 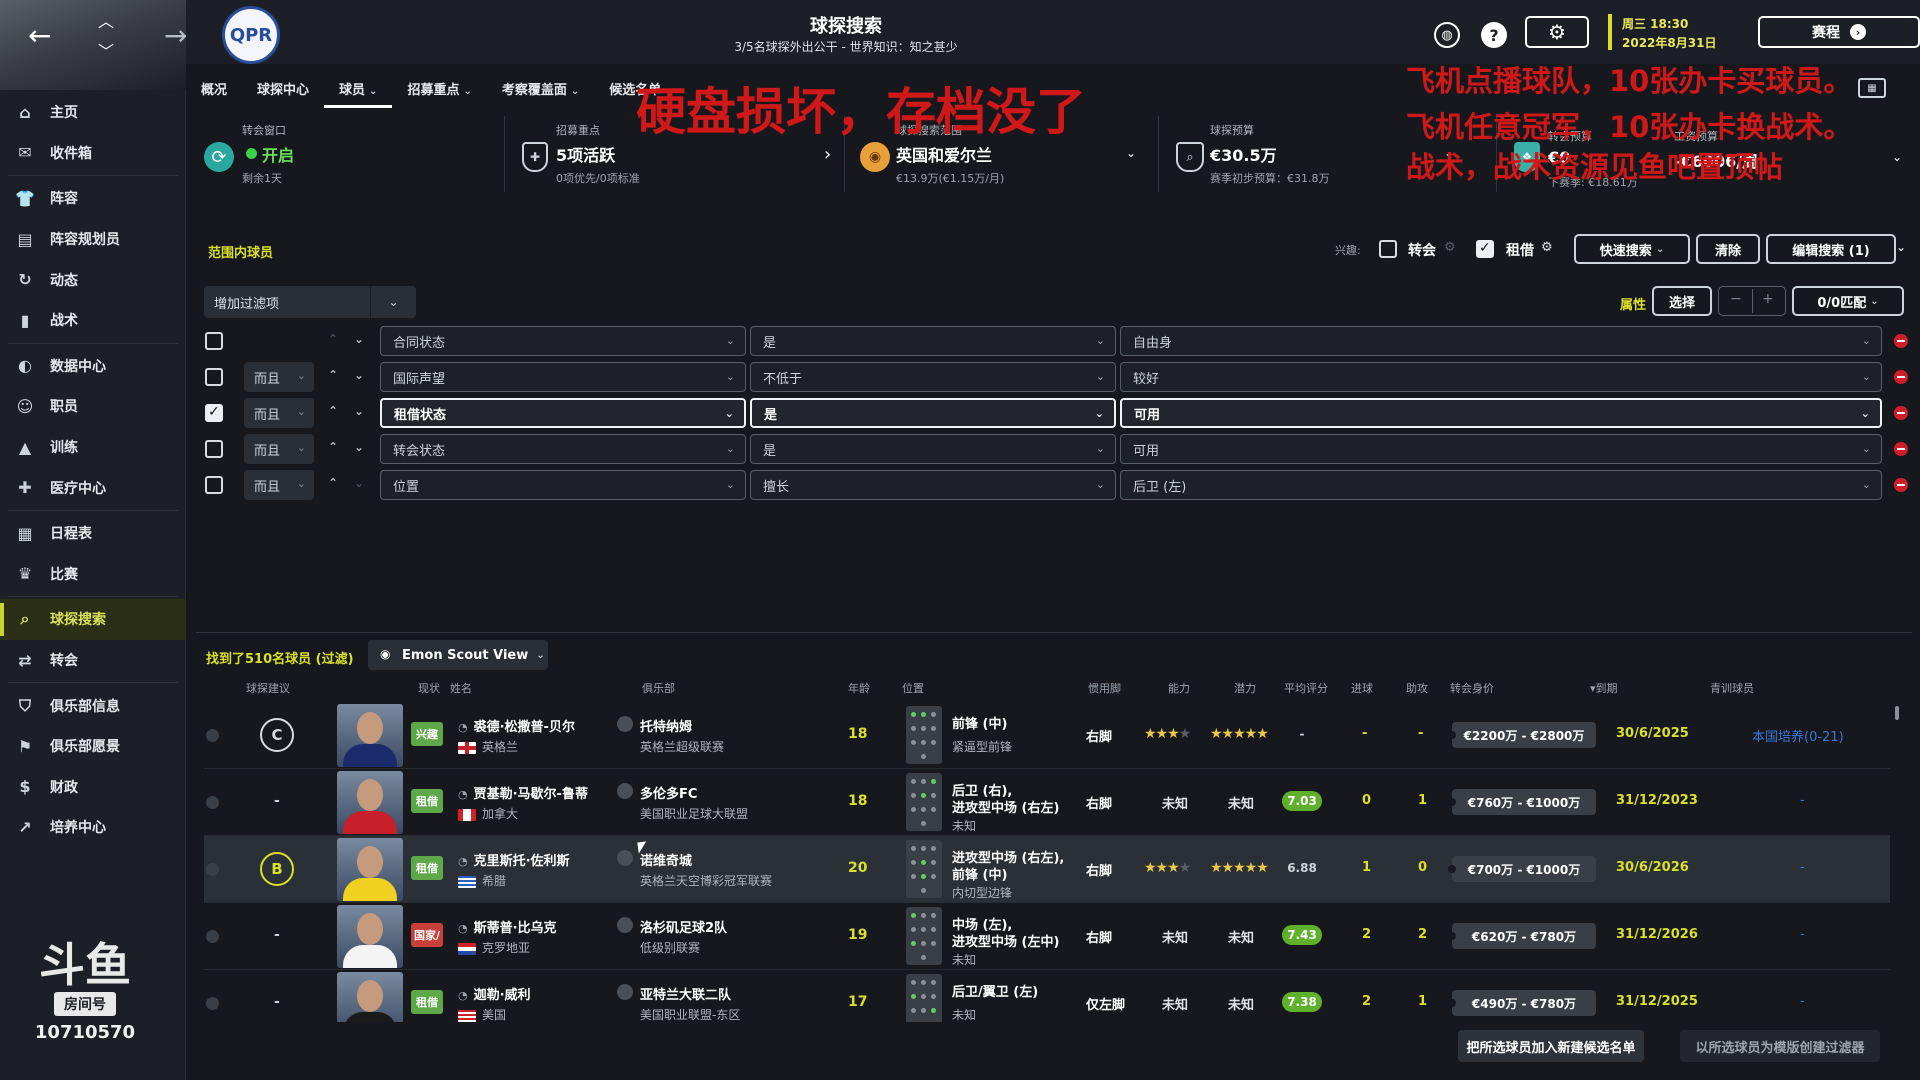 I want to click on tactics-overview-icon: ▦, so click(x=1872, y=88).